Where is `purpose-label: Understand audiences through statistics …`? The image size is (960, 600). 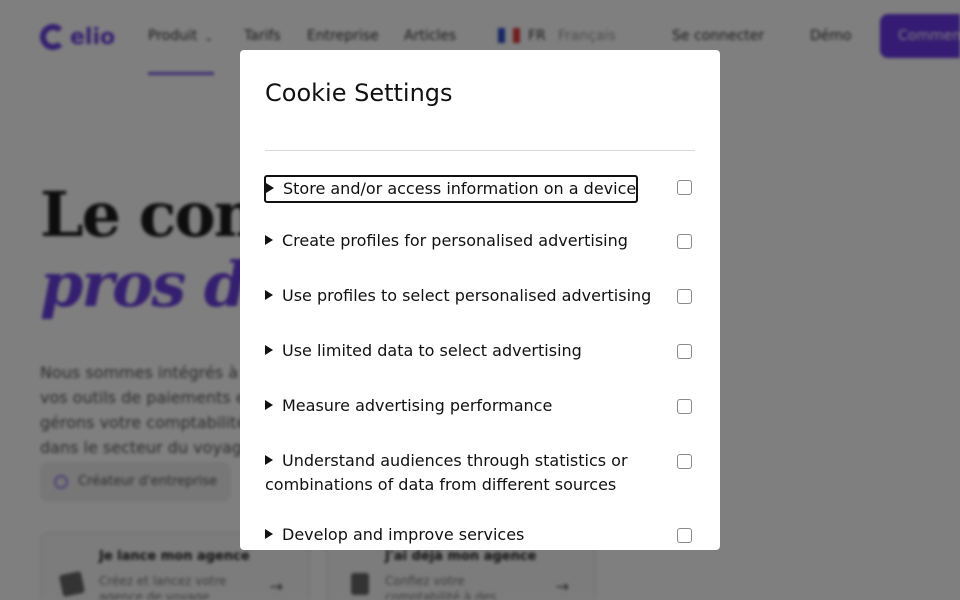 purpose-label: Understand audiences through statistics … is located at coordinates (446, 472).